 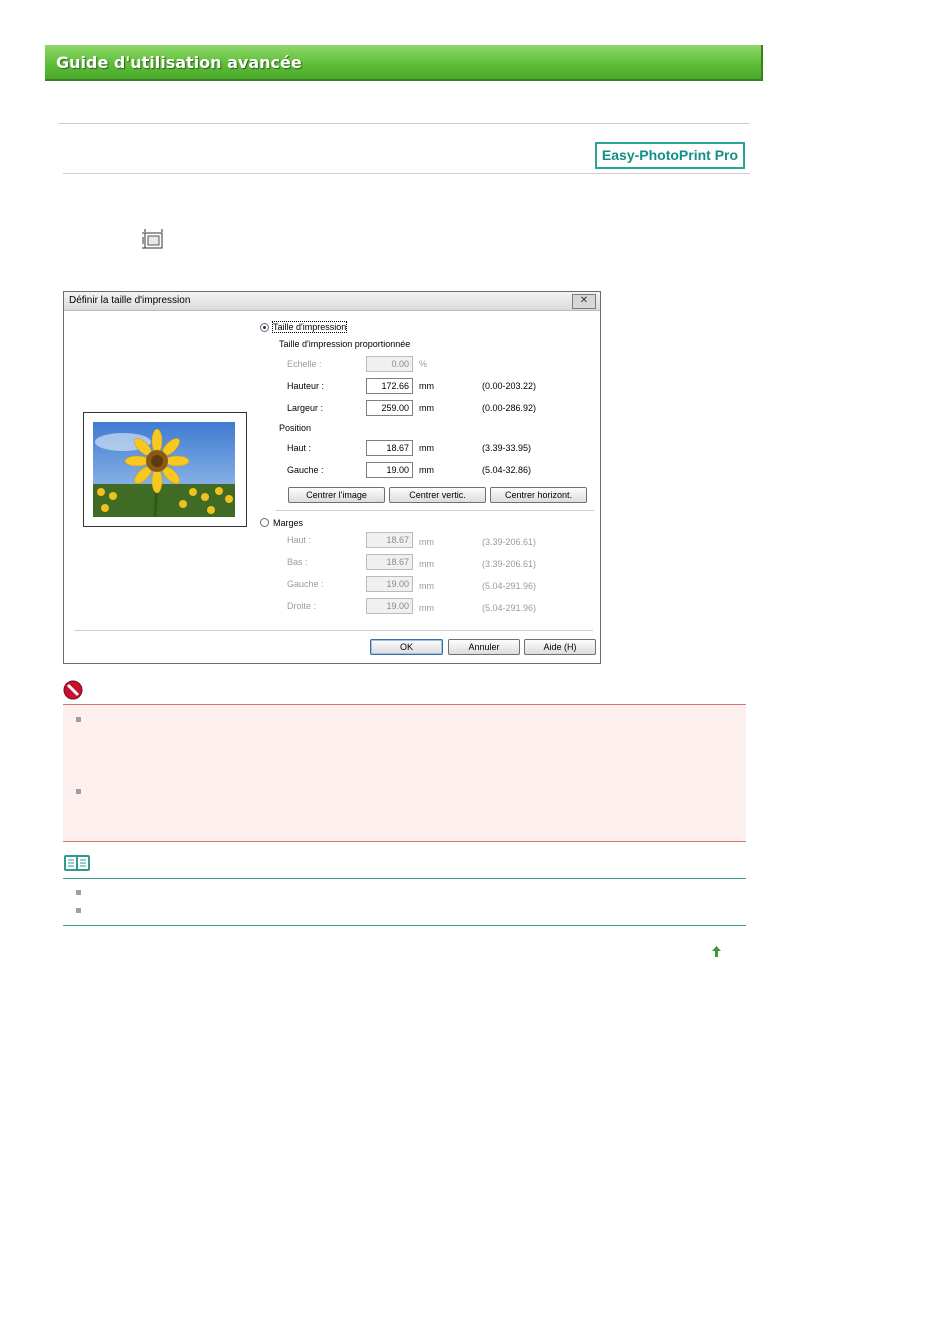 What do you see at coordinates (426, 542) in the screenshot?
I see `margin-top-unit: mm` at bounding box center [426, 542].